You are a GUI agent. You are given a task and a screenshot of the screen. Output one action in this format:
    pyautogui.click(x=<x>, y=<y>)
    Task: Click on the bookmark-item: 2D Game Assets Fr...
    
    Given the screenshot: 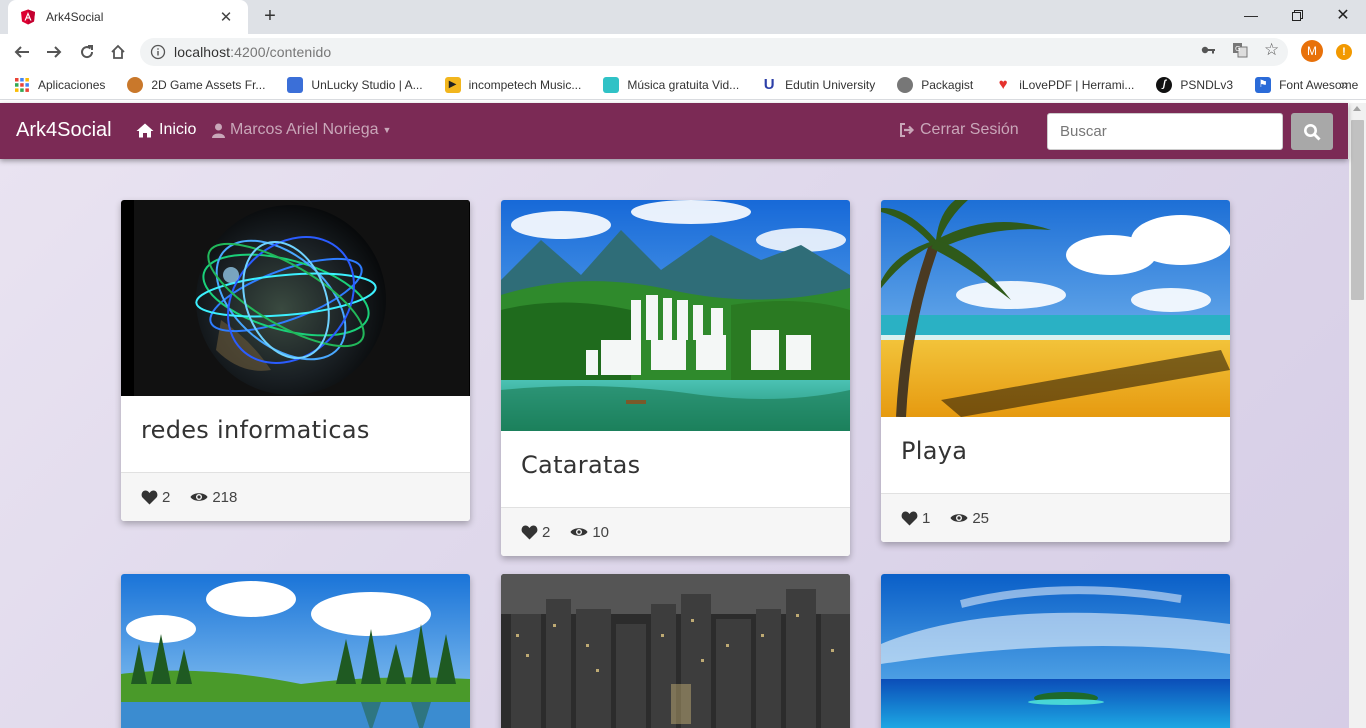 What is the action you would take?
    pyautogui.click(x=196, y=84)
    